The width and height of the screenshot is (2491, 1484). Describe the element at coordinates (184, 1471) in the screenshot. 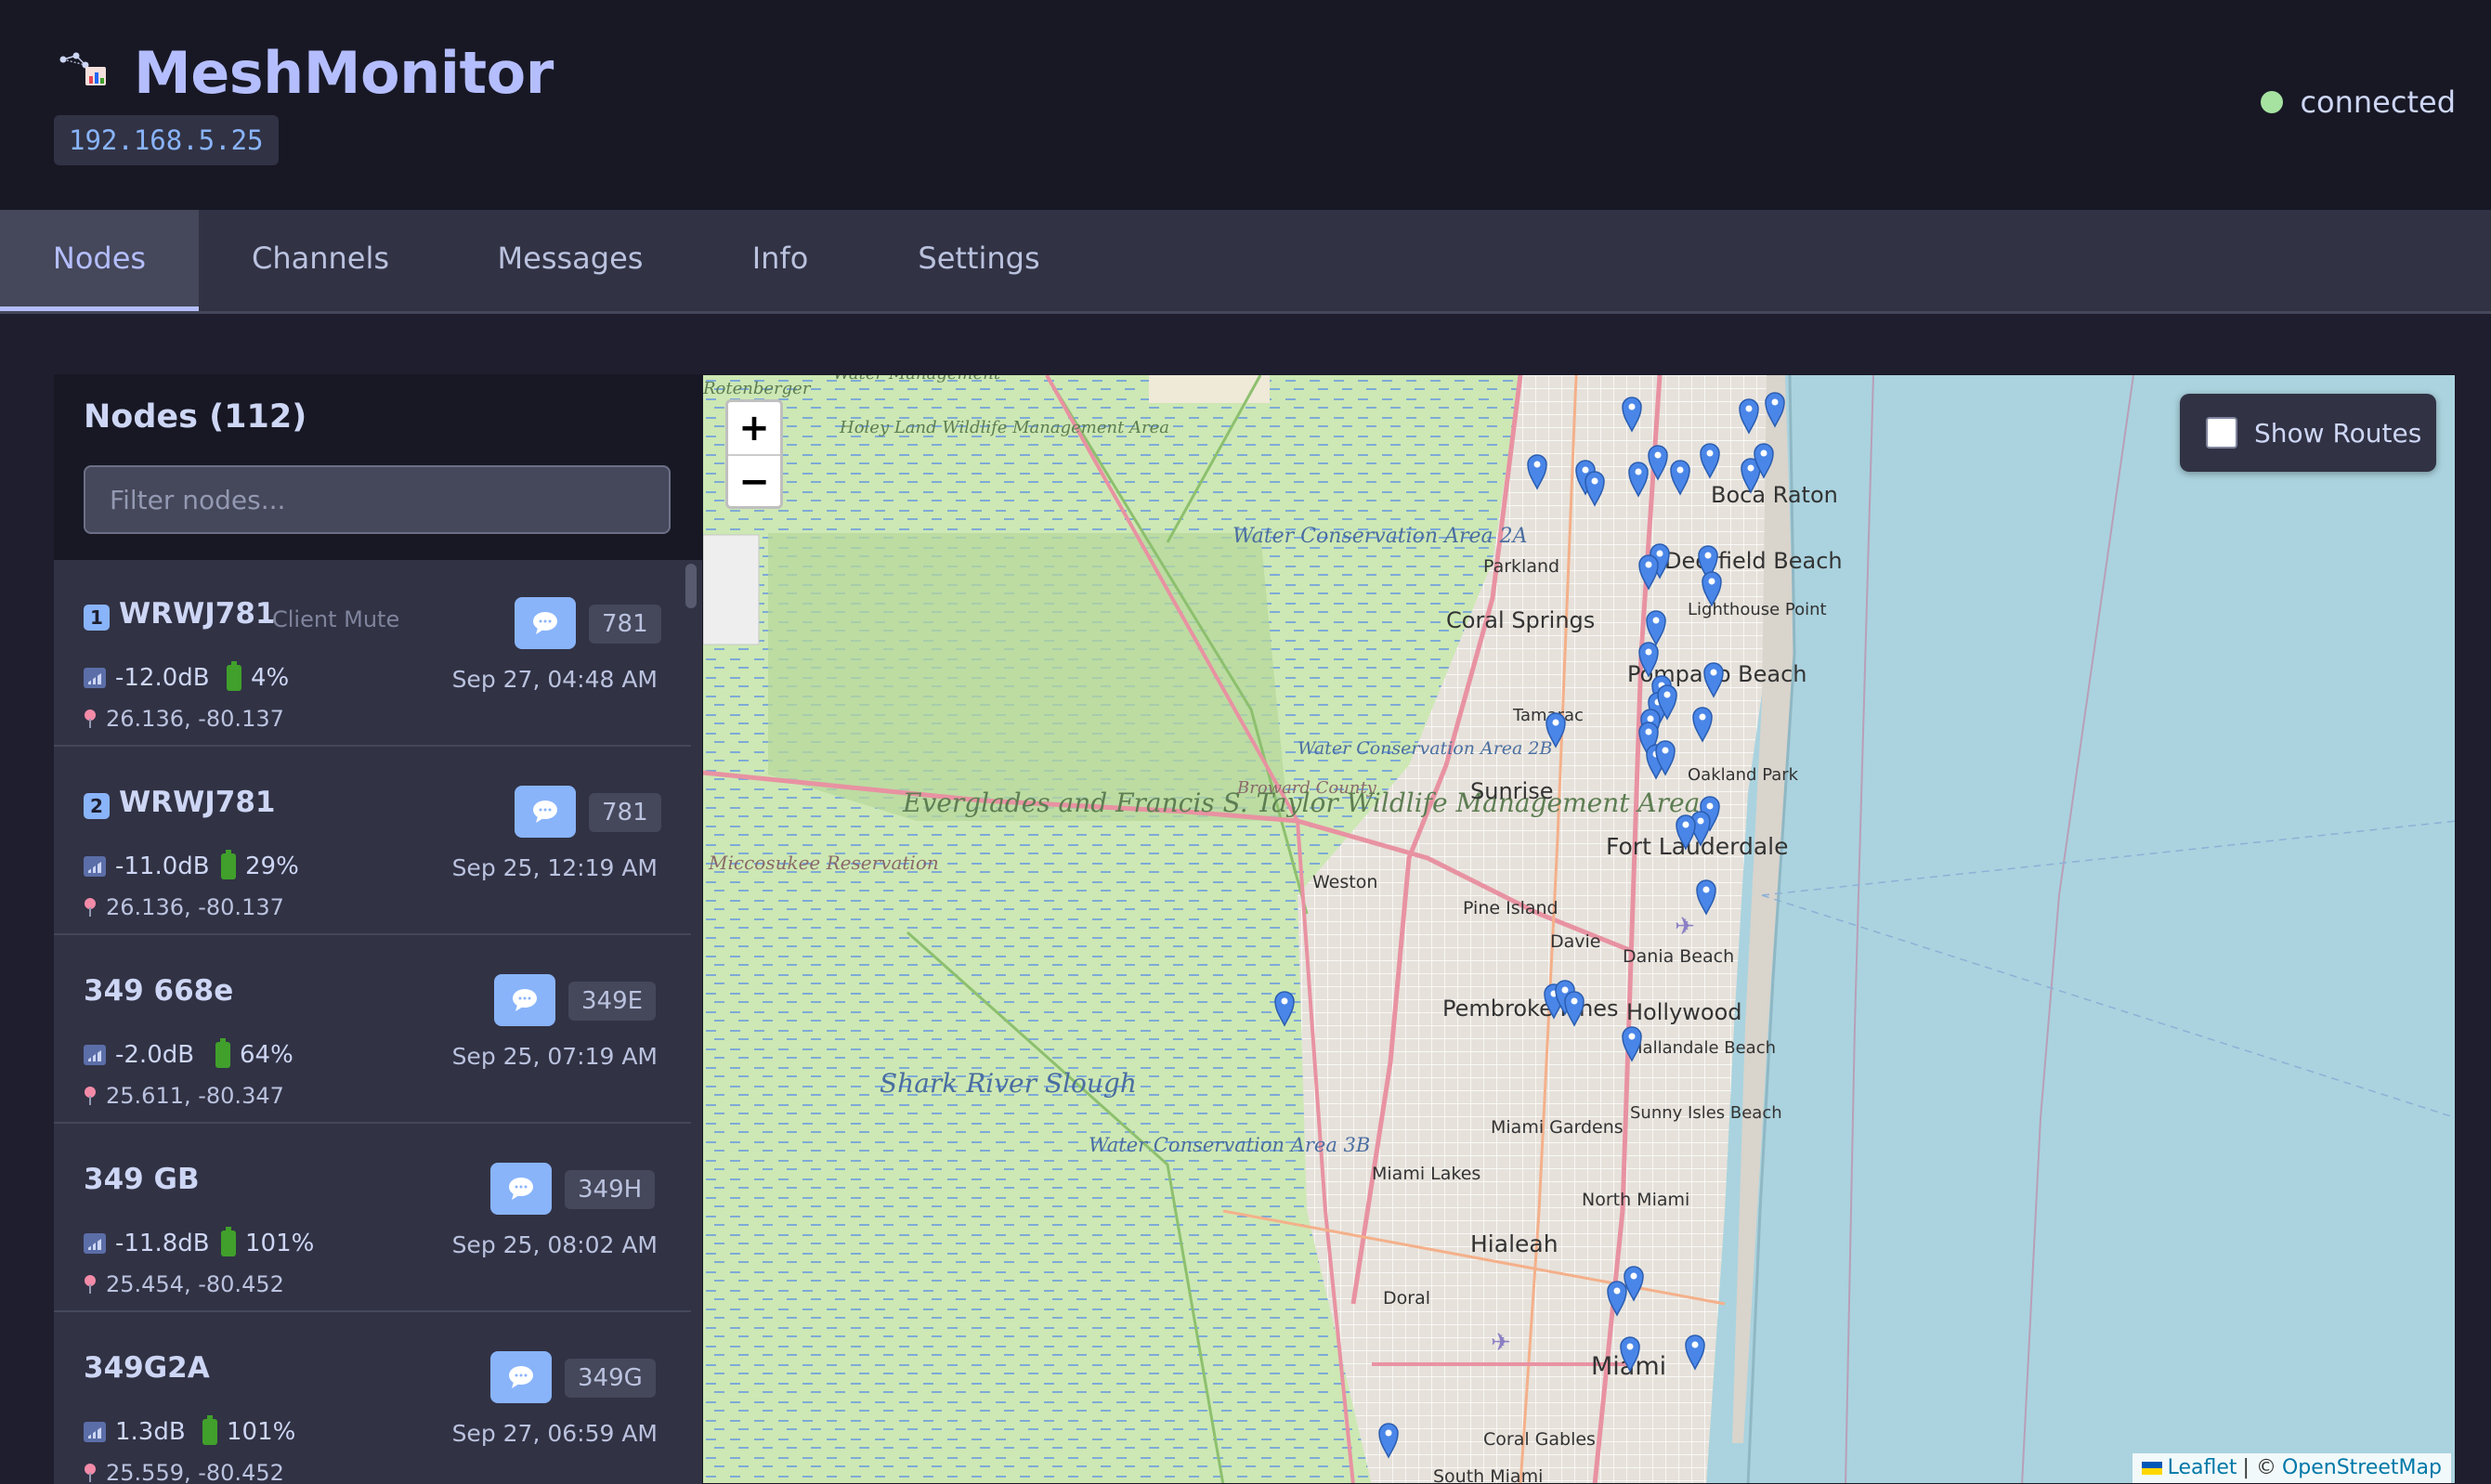

I see `node-coordinates: 25.559, -80.452` at that location.